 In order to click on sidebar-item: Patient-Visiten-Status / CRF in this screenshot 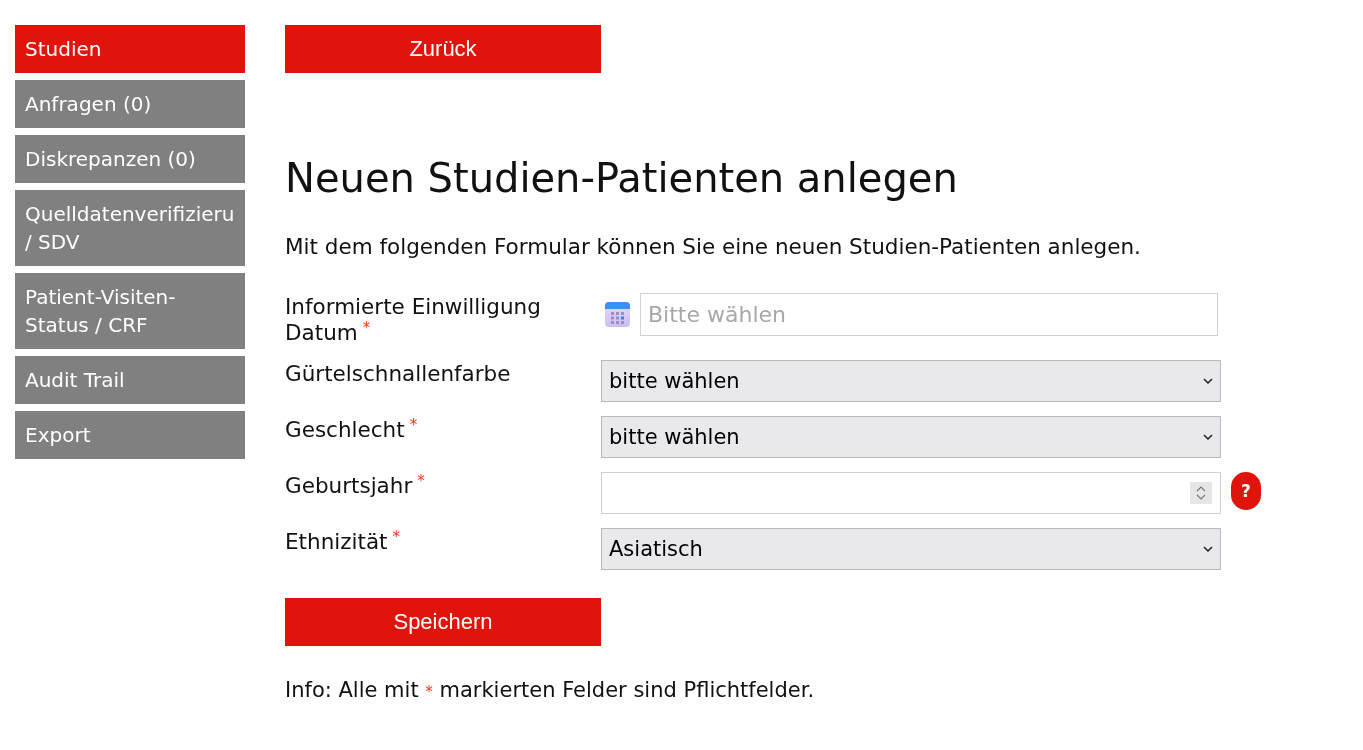, I will do `click(130, 311)`.